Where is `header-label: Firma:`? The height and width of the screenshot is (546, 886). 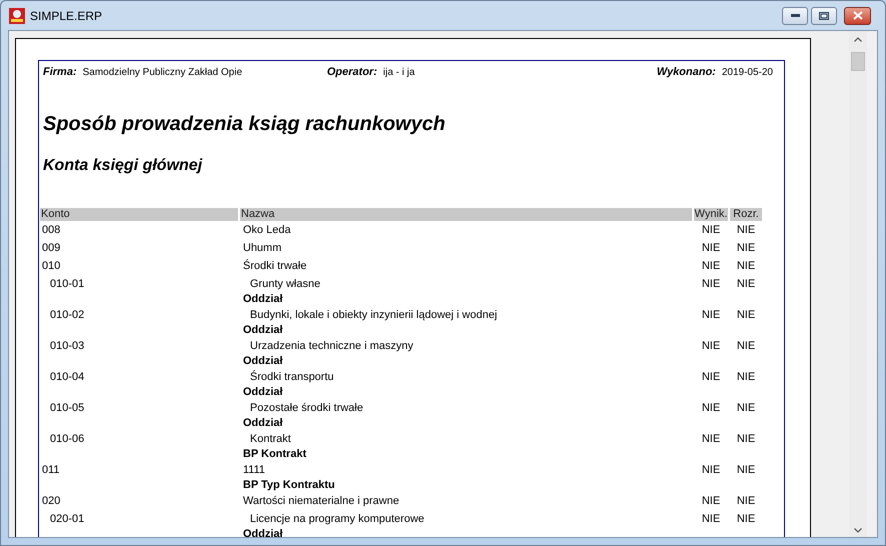
header-label: Firma: is located at coordinates (60, 72).